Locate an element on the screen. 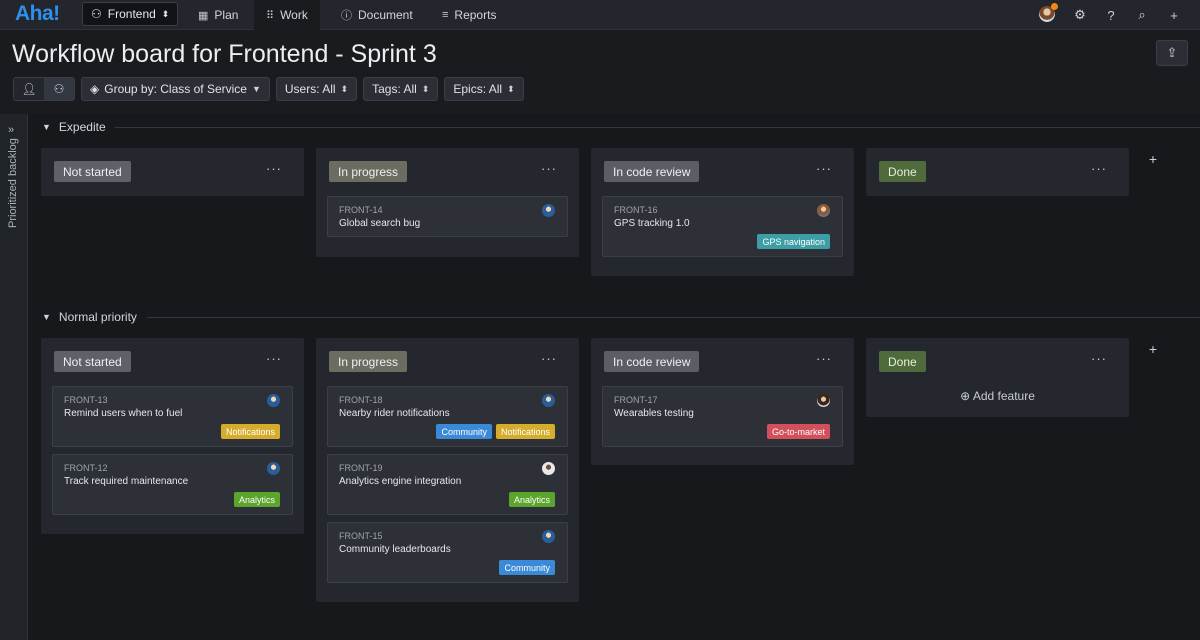  tag: GPS navigation is located at coordinates (793, 241).